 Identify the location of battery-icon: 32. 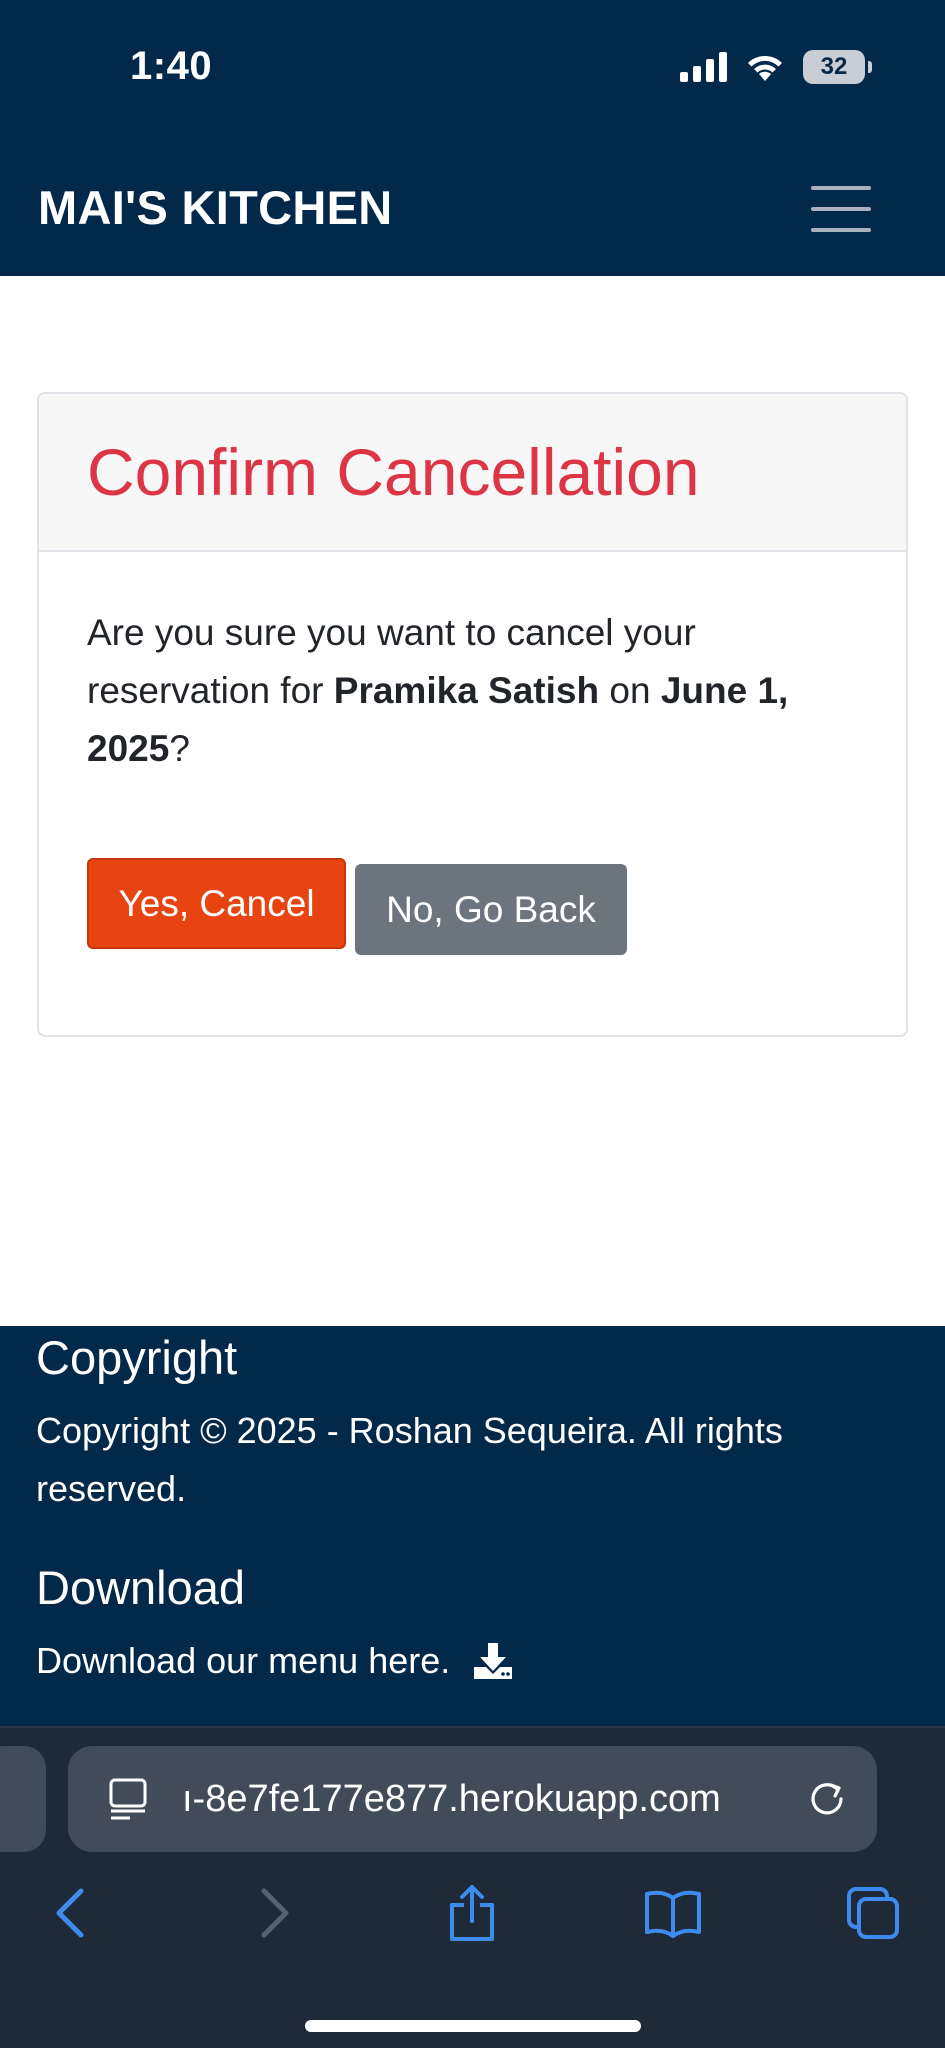
(837, 67).